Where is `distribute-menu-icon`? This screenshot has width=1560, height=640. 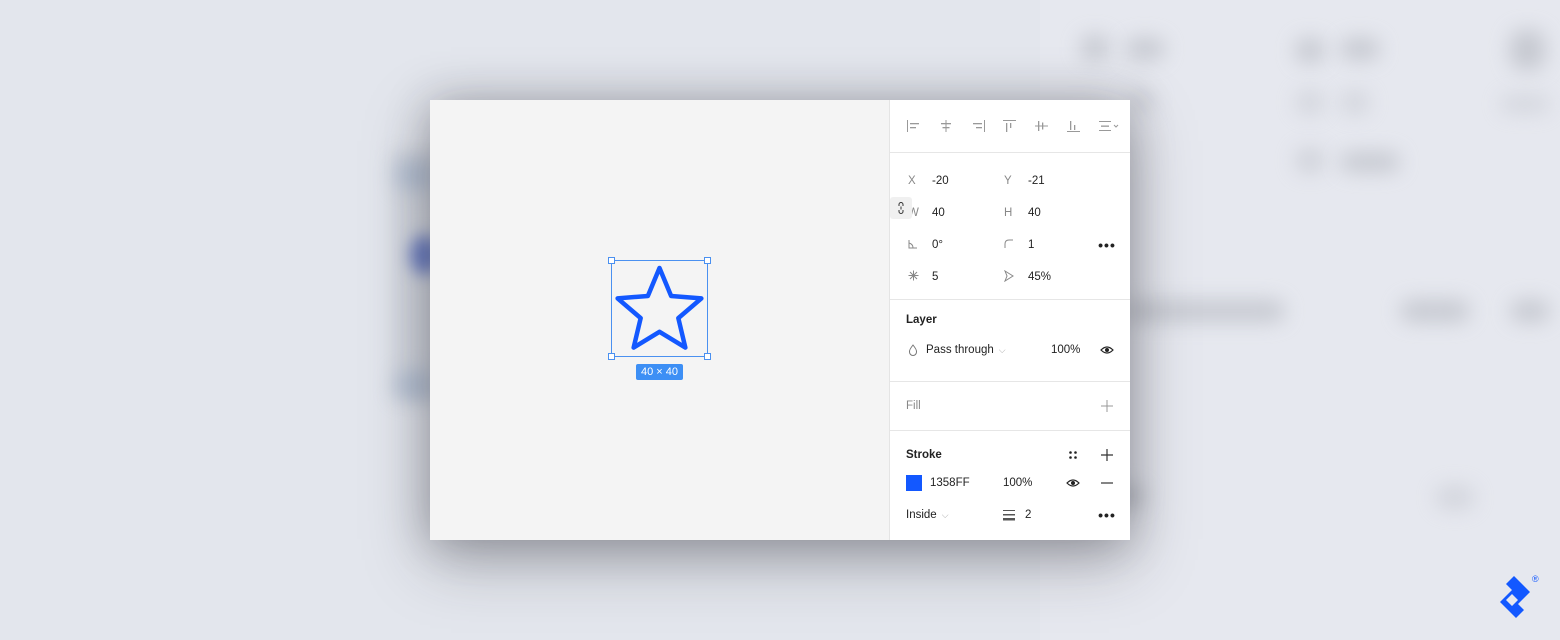 distribute-menu-icon is located at coordinates (1114, 126).